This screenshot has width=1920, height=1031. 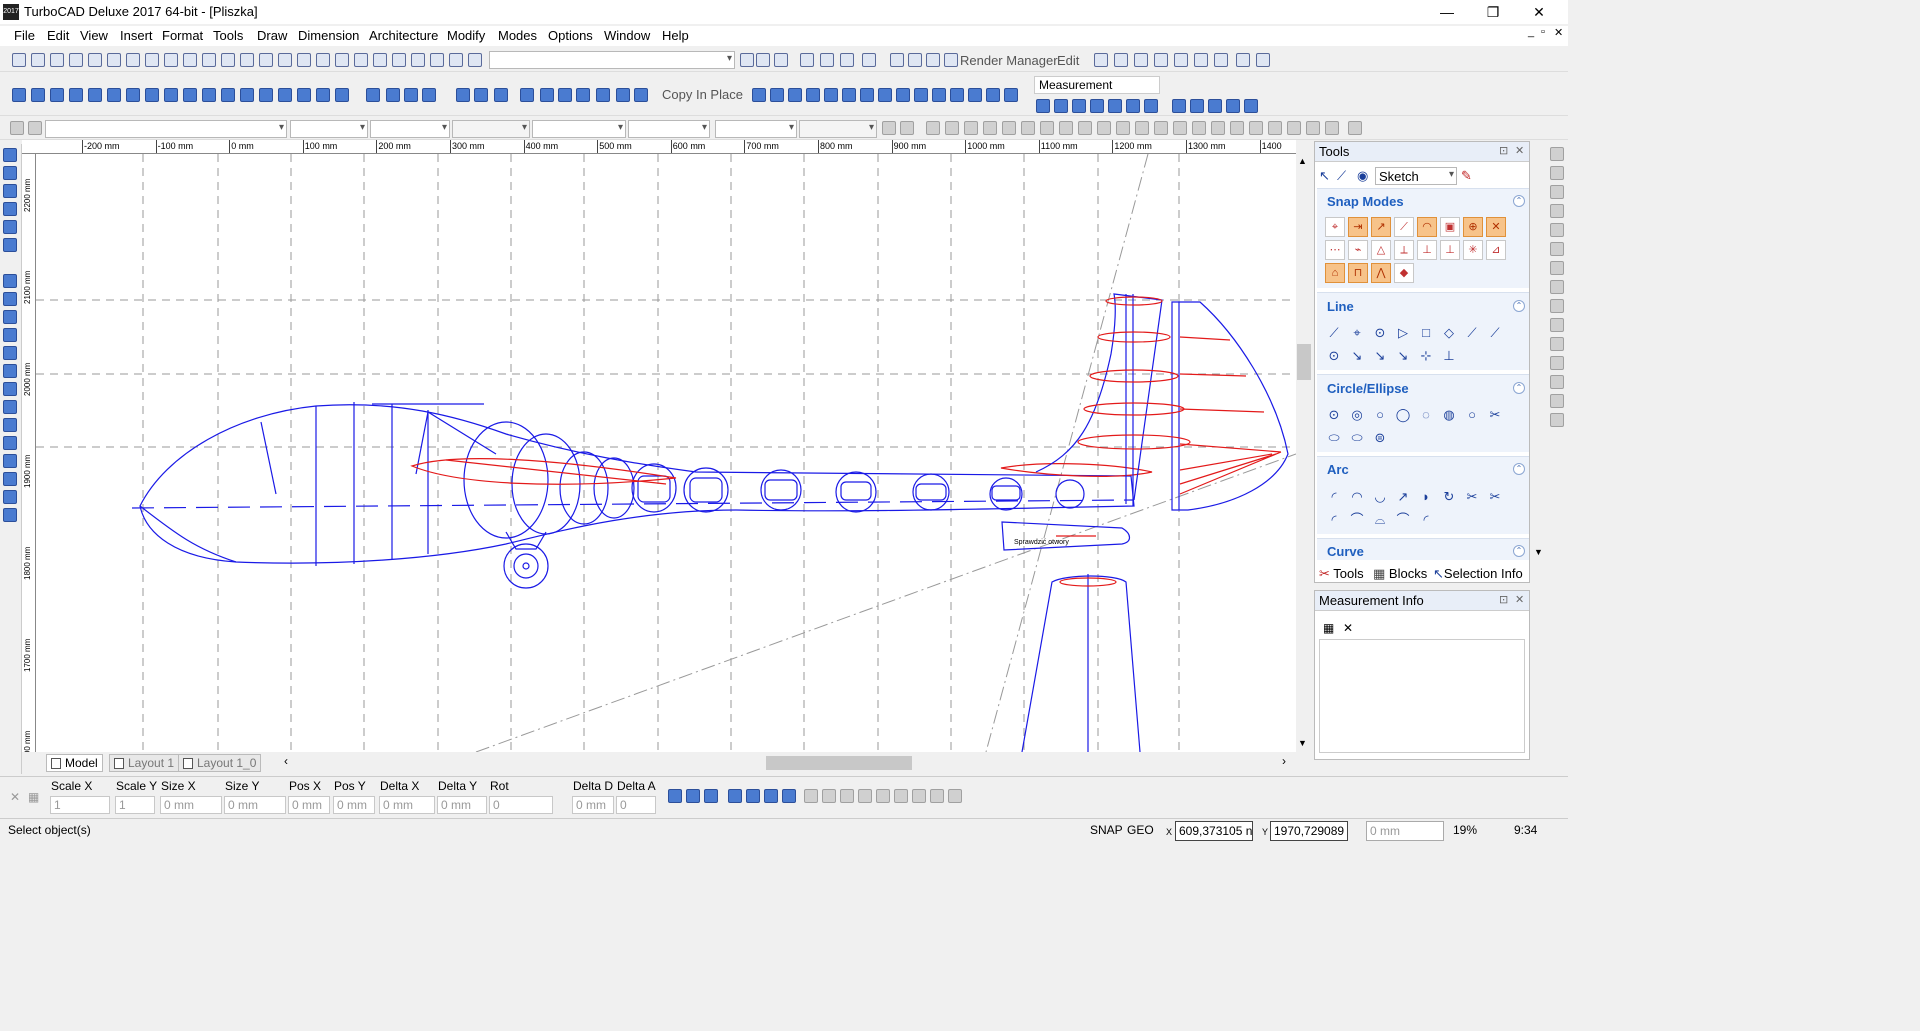 What do you see at coordinates (1449, 497) in the screenshot?
I see `draw-tool-icon: ↻` at bounding box center [1449, 497].